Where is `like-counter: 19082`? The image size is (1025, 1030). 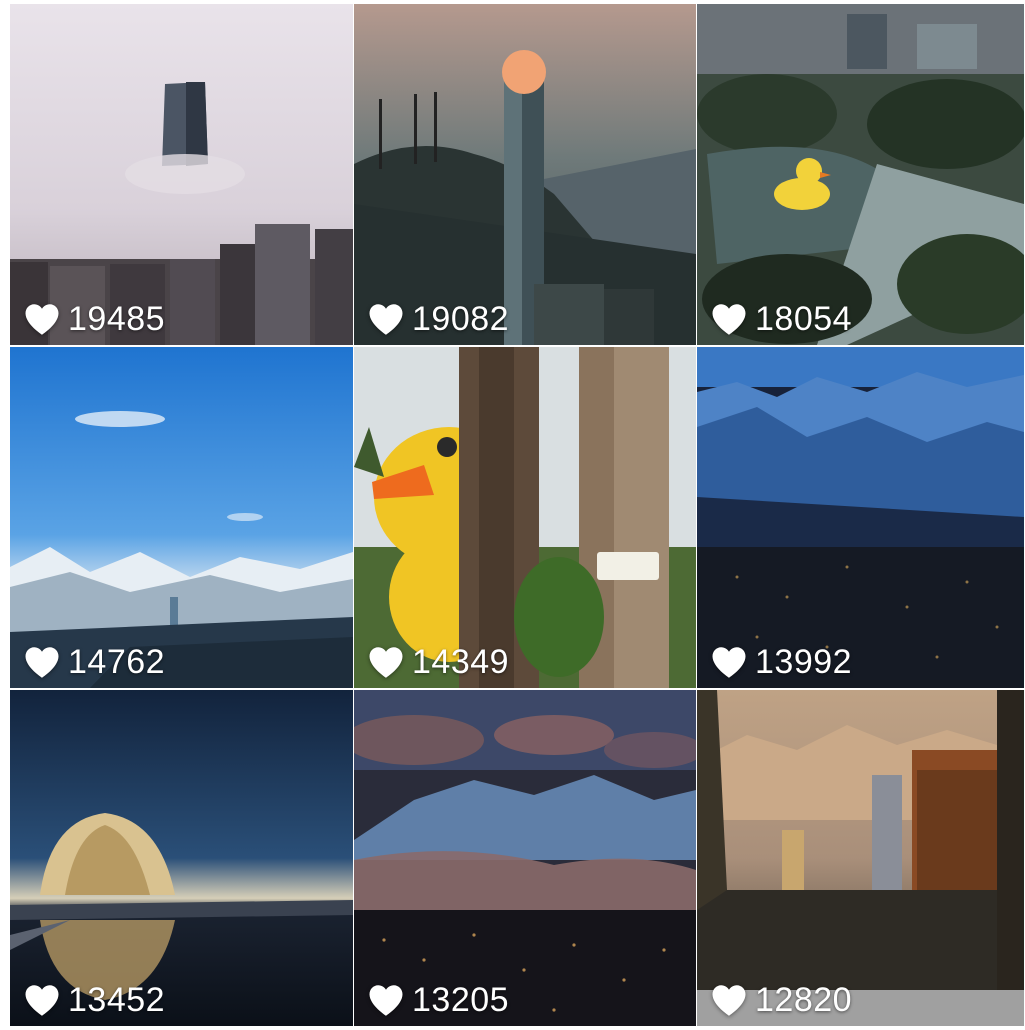
like-counter: 19082 is located at coordinates (438, 319).